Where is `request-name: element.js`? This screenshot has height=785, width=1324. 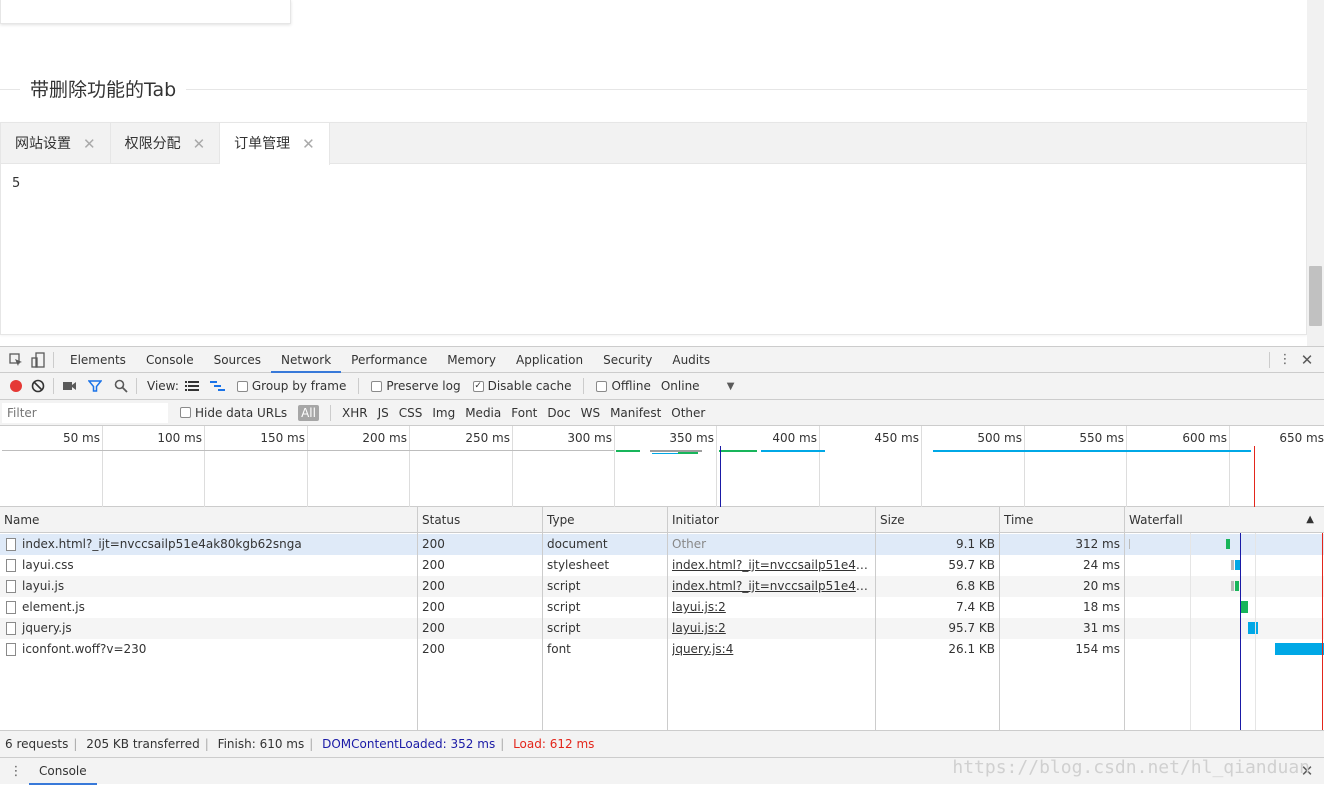 request-name: element.js is located at coordinates (210, 607).